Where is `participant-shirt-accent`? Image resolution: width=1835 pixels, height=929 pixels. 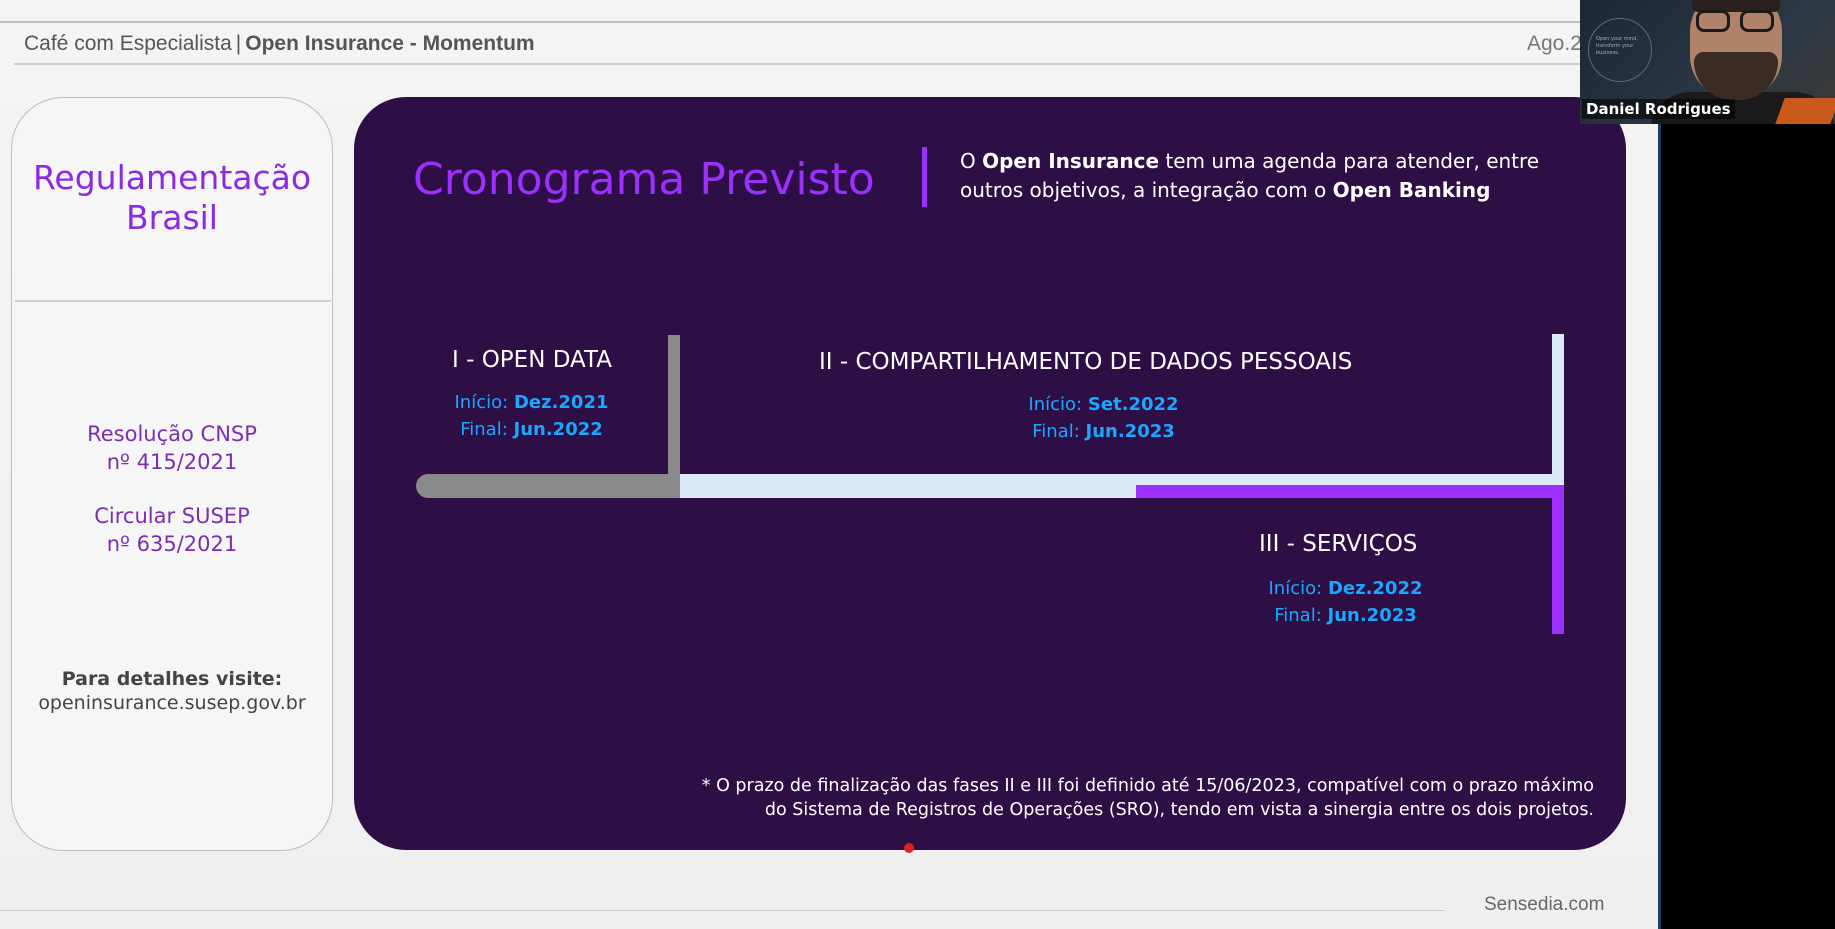
participant-shirt-accent is located at coordinates (1805, 111).